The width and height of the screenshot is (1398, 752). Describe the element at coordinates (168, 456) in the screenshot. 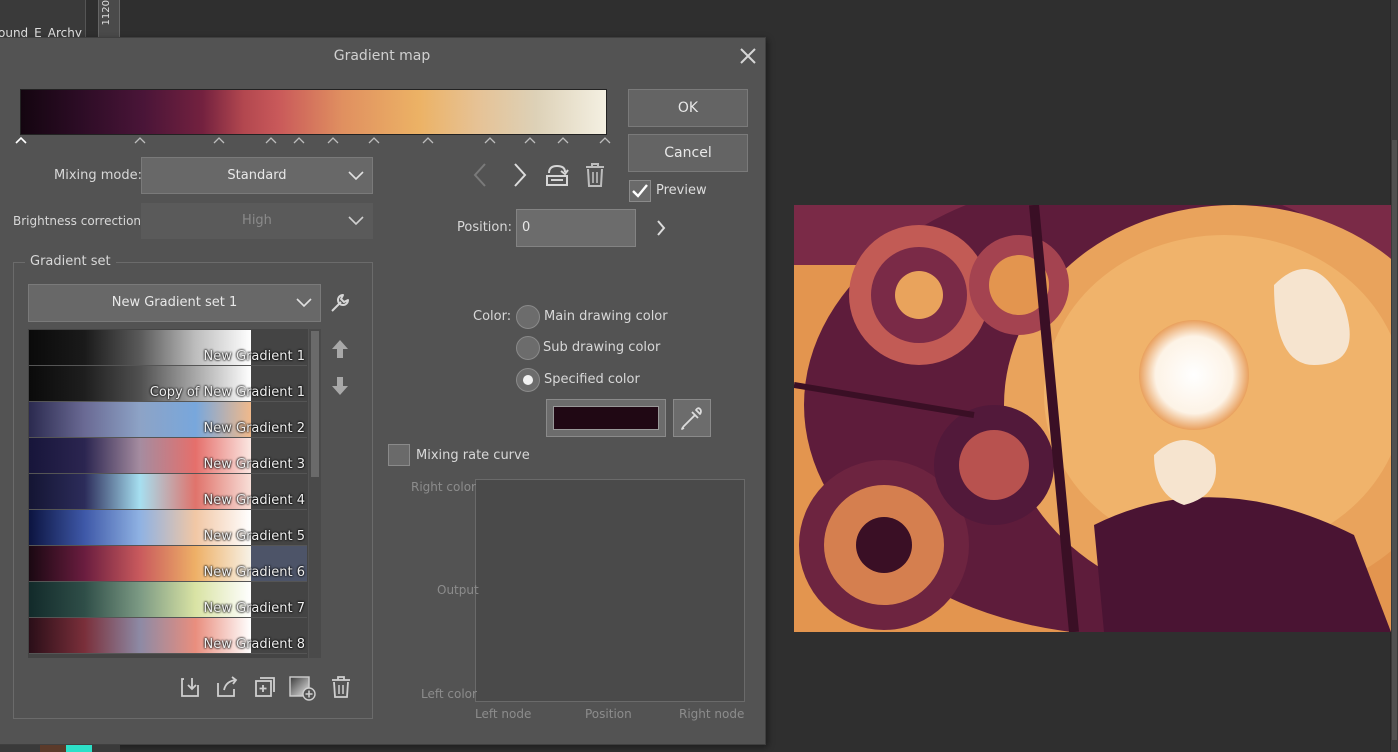

I see `gradient-list-item: New Gradient 3` at that location.